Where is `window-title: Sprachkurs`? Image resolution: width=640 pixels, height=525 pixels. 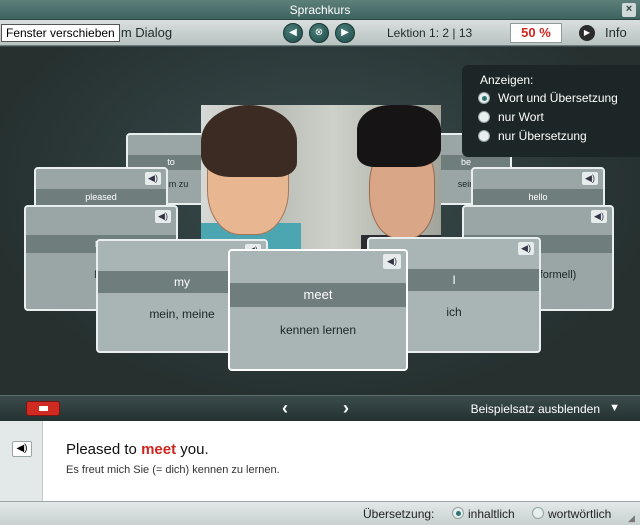
window-title: Sprachkurs is located at coordinates (320, 10).